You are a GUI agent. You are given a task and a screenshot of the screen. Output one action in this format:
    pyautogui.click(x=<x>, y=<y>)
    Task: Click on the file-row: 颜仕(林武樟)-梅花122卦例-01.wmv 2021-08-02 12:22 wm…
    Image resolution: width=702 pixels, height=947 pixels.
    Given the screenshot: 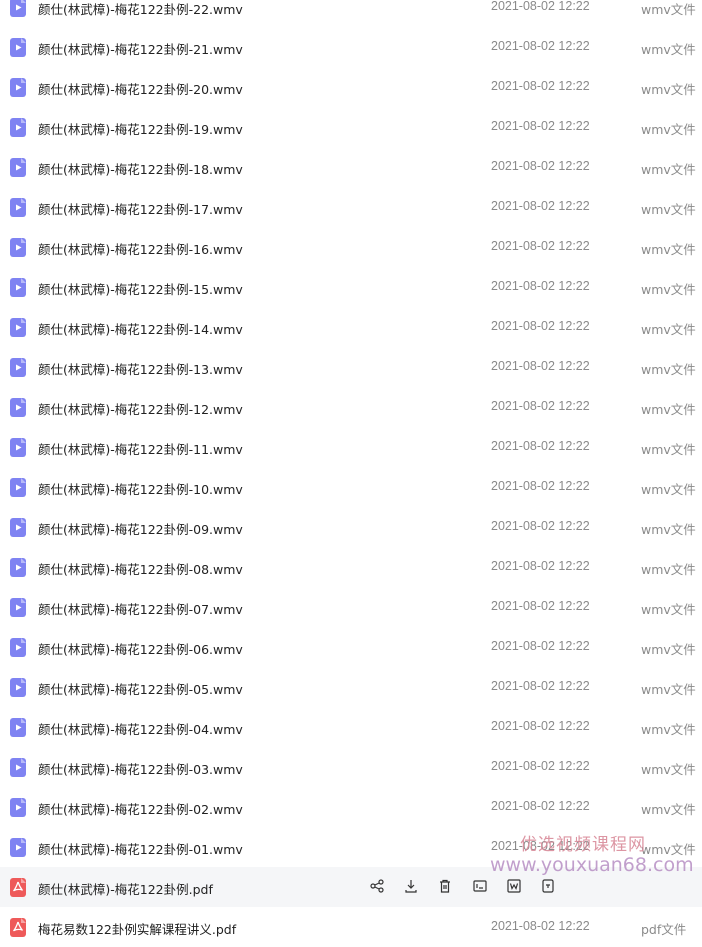 What is the action you would take?
    pyautogui.click(x=351, y=847)
    